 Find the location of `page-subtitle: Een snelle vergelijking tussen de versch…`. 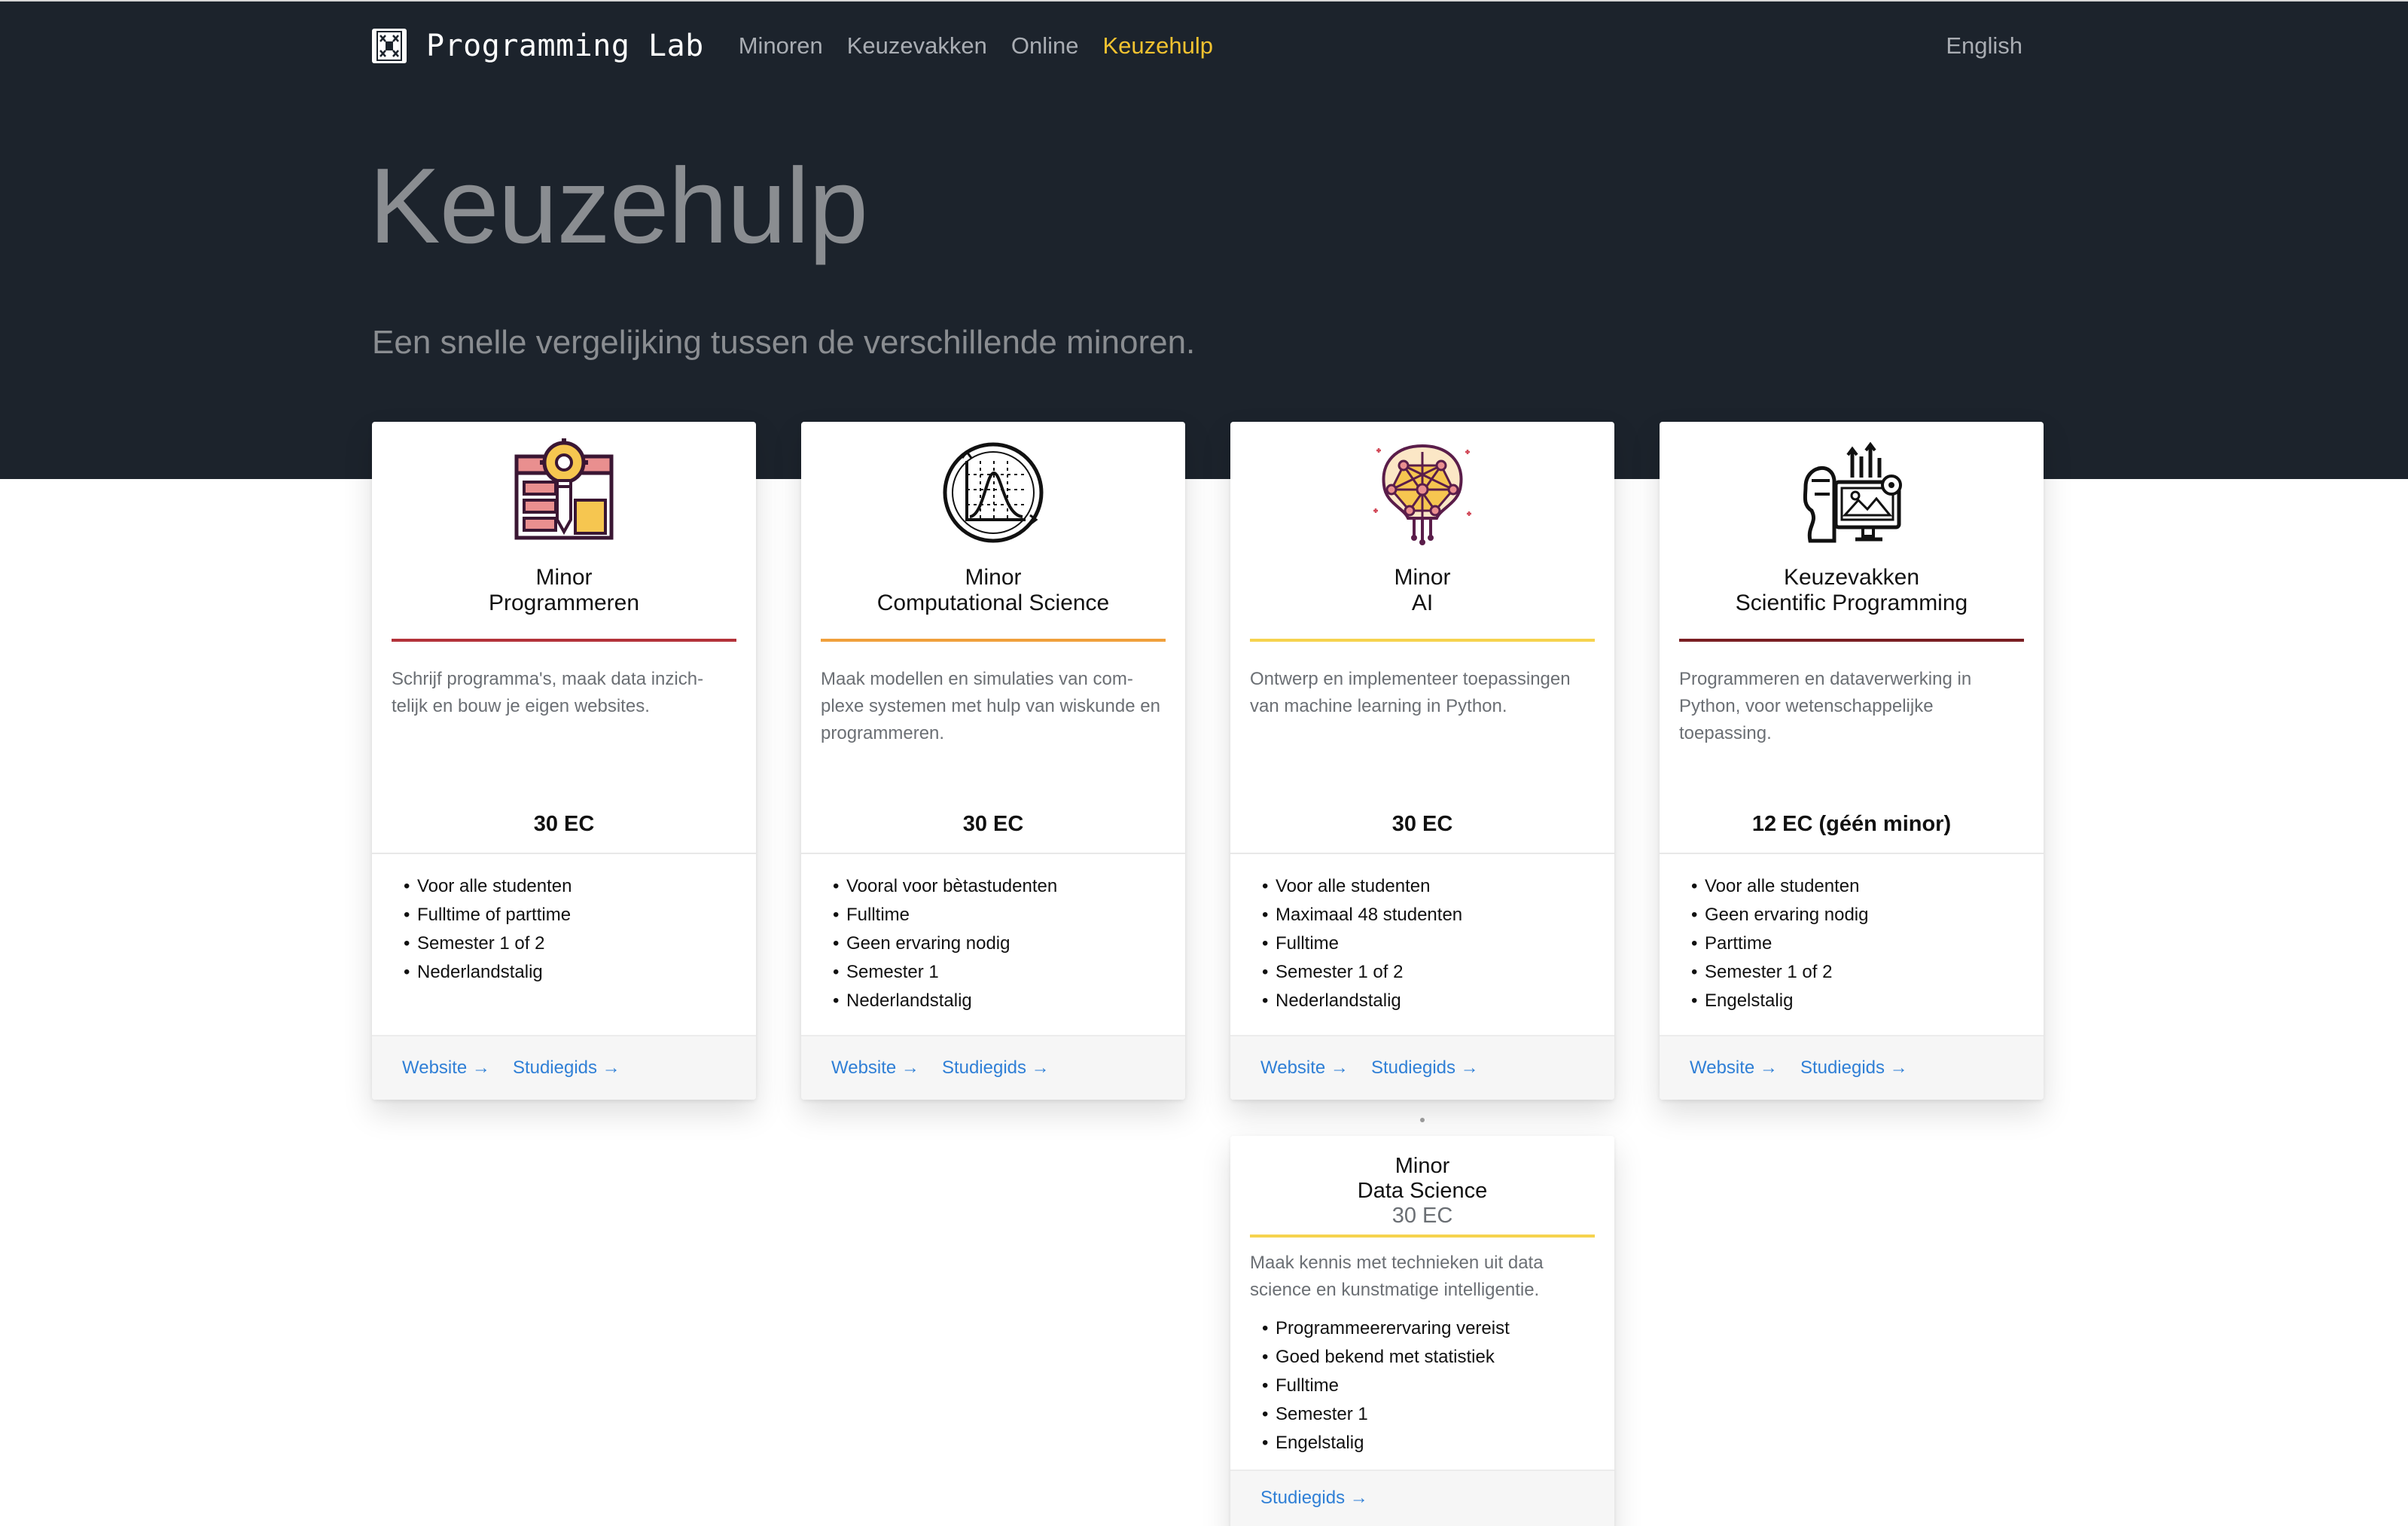

page-subtitle: Een snelle vergelijking tussen de versch… is located at coordinates (784, 343).